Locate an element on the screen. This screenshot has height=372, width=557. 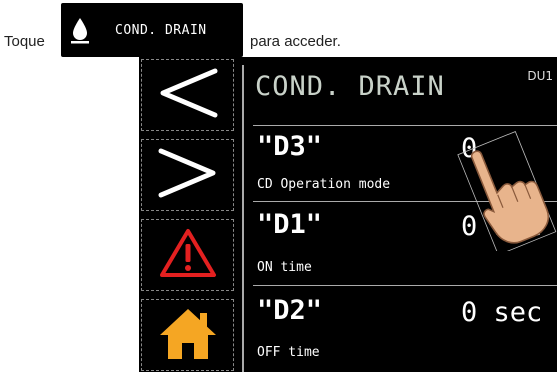
nav-divider is located at coordinates (243, 218).